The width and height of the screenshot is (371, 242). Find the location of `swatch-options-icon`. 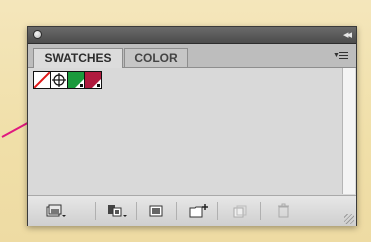

swatch-options-icon is located at coordinates (156, 211).